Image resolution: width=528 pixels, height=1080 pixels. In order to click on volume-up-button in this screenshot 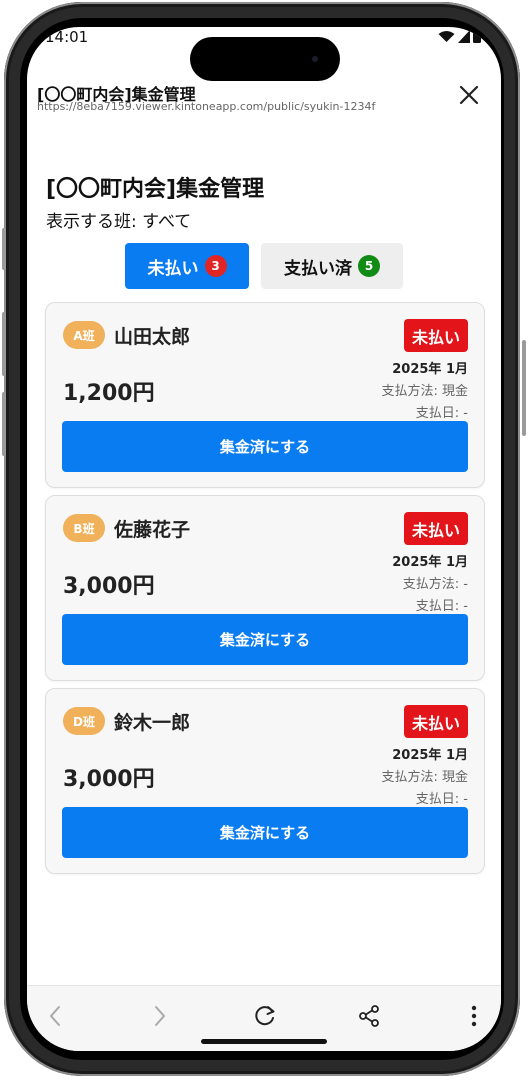, I will do `click(4, 344)`.